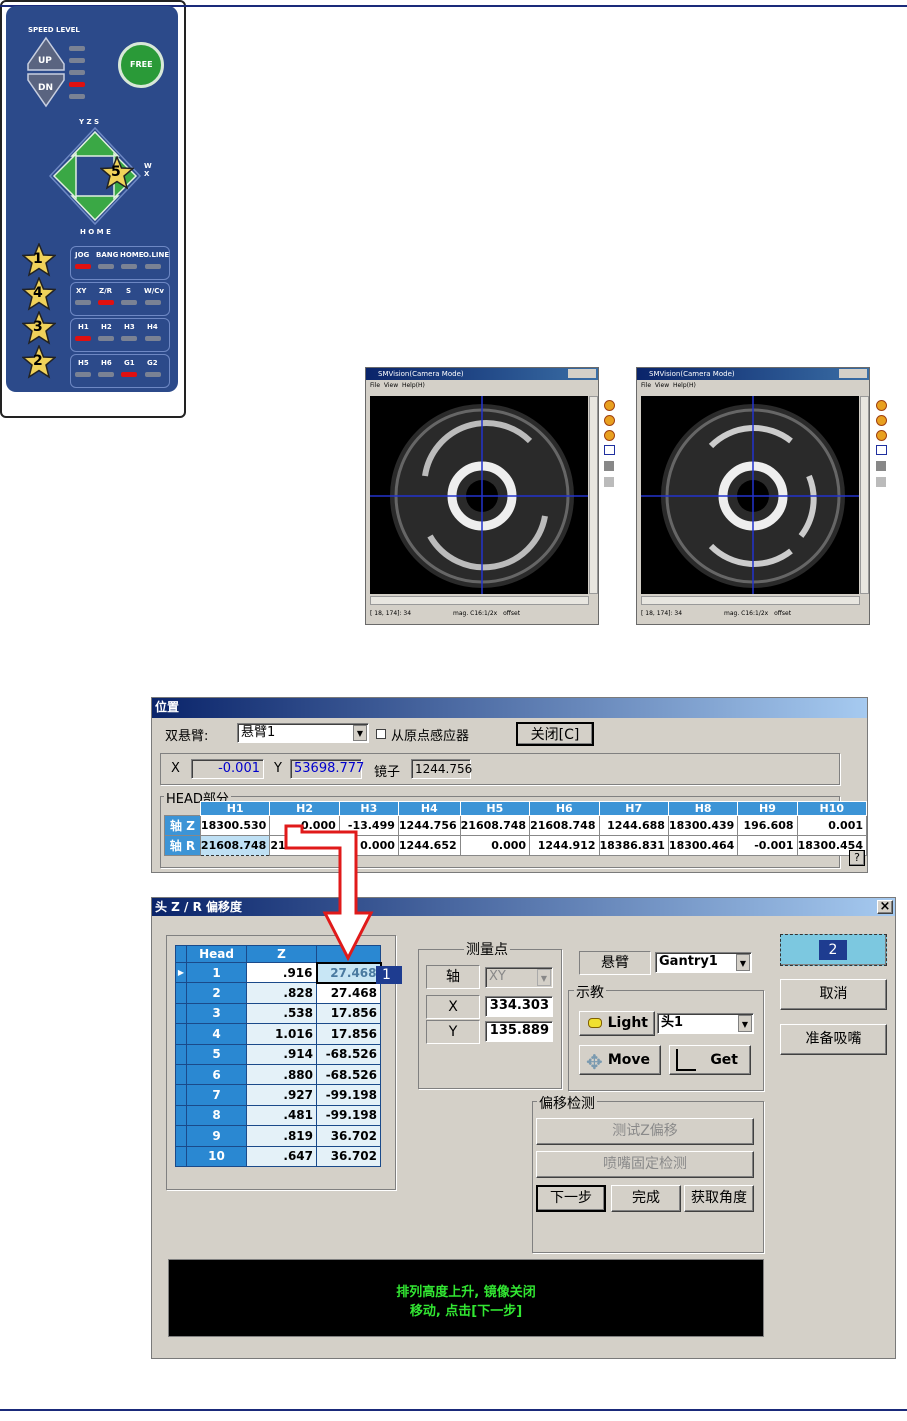  What do you see at coordinates (705, 1023) in the screenshot?
I see `head-select: 头1 ▼` at bounding box center [705, 1023].